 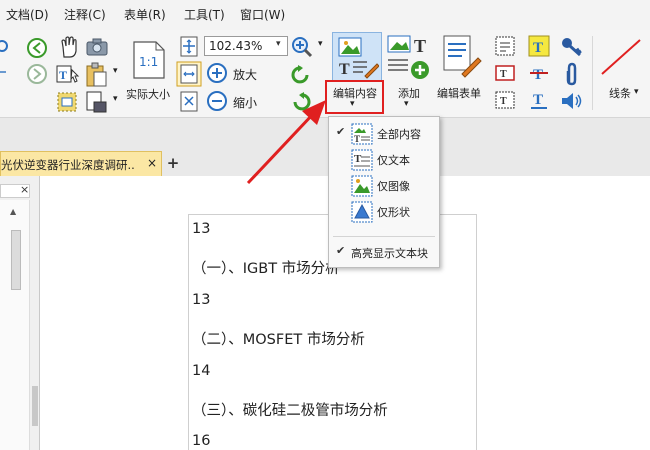 I want to click on menu-bar: 文档(D) 注释(C) 表单(R) 工具(T) 窗口(W), so click(x=325, y=15).